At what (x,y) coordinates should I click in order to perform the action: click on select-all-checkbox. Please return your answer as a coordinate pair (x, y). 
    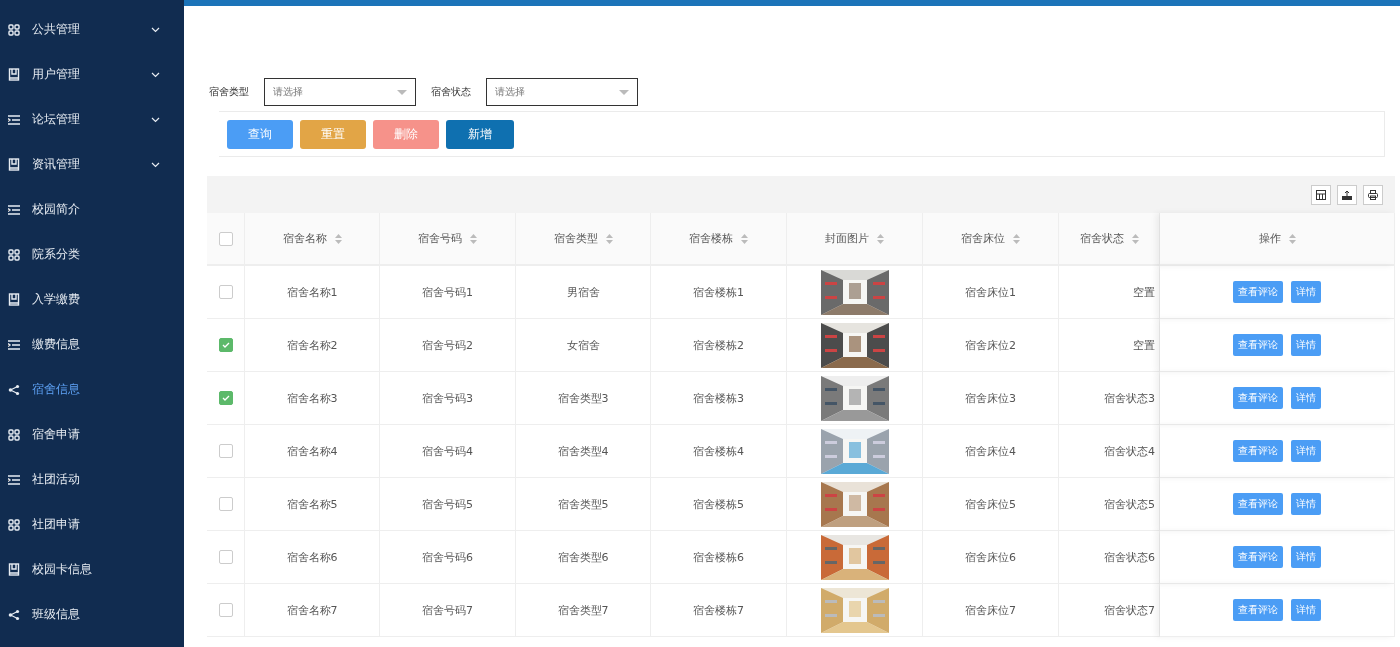
    Looking at the image, I should click on (225, 238).